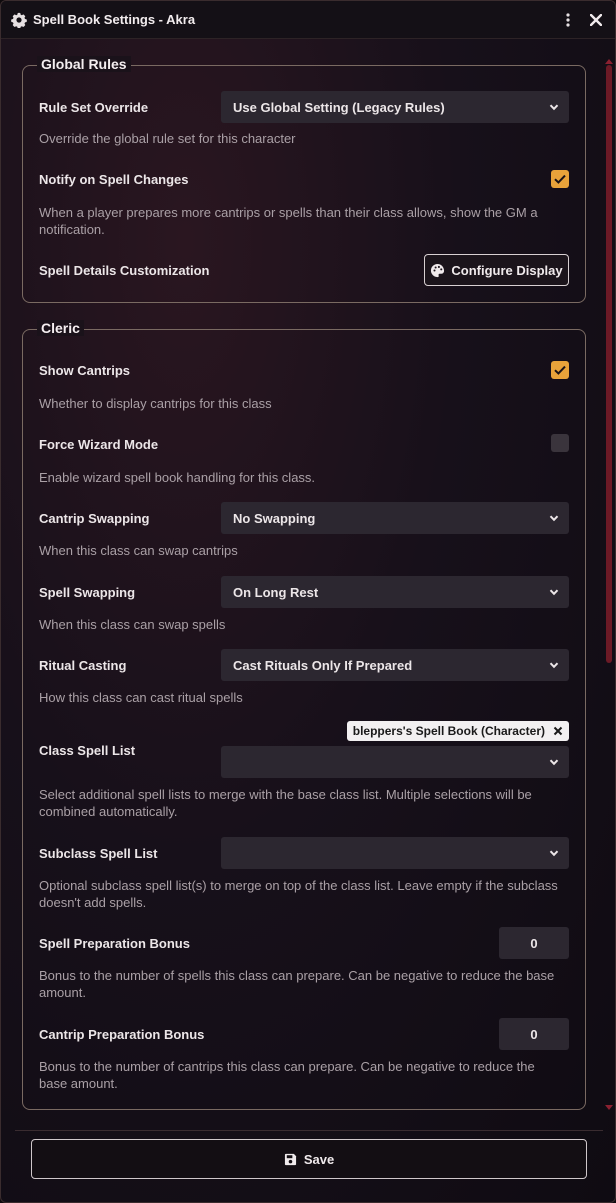  Describe the element at coordinates (558, 731) in the screenshot. I see `remove-tag-icon` at that location.